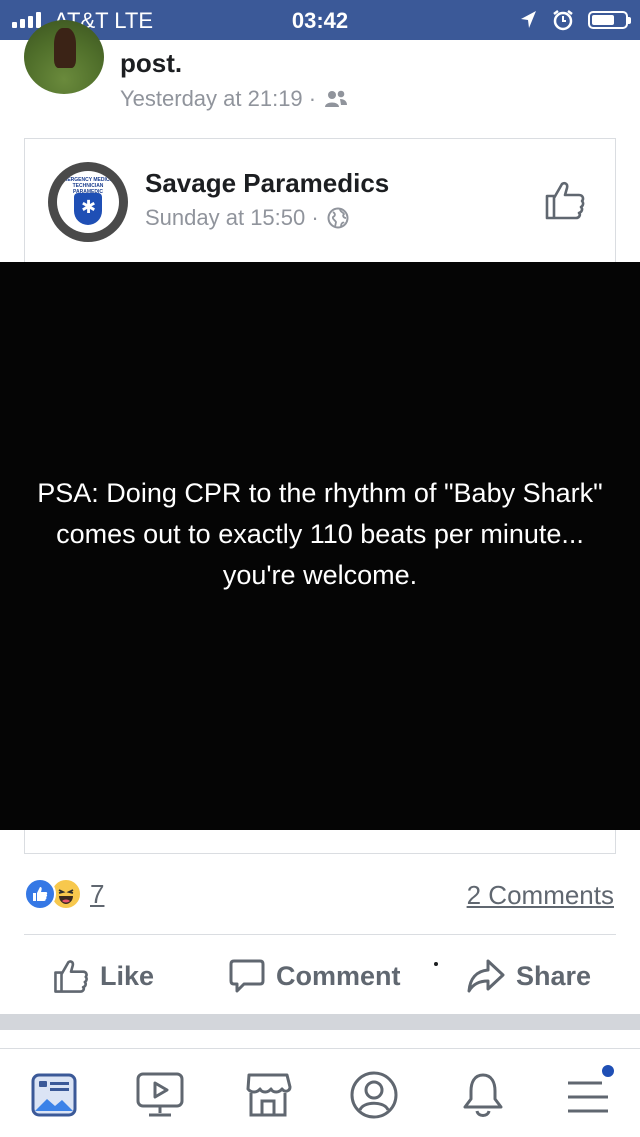 This screenshot has height=1137, width=640. I want to click on star-of-life-icon: ✱, so click(89, 207).